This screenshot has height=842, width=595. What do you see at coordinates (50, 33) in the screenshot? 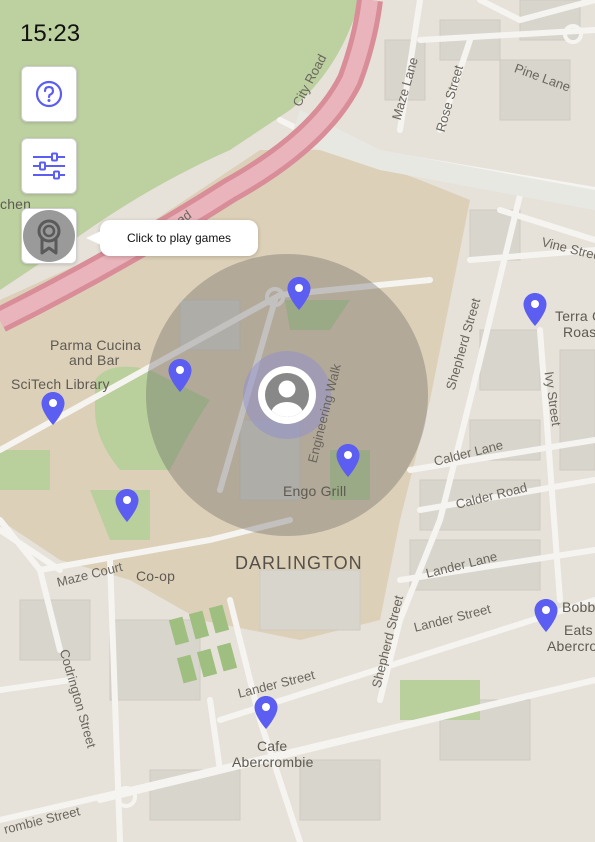
I see `status-time: 15:23` at bounding box center [50, 33].